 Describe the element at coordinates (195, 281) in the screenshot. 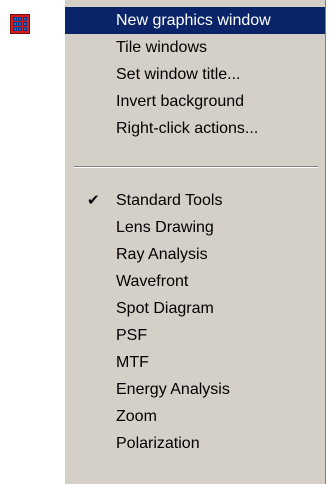

I see `menu-item-wavefront: Wavefront` at that location.